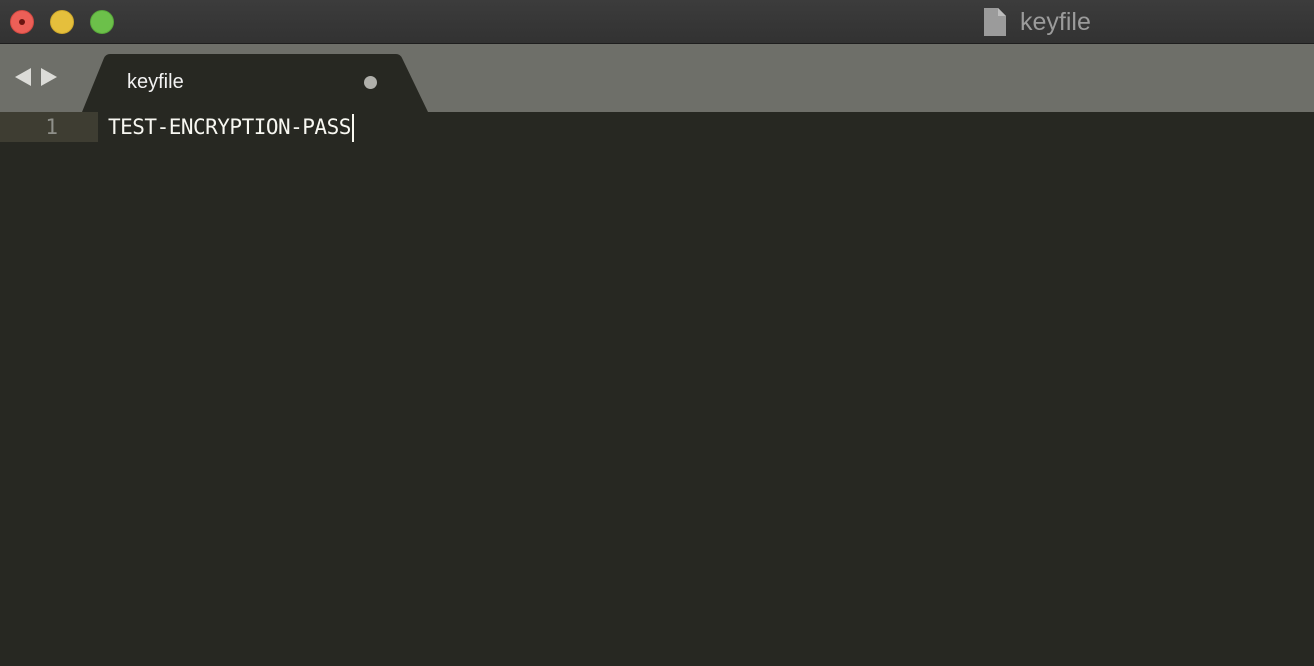 This screenshot has height=666, width=1314. What do you see at coordinates (49, 77) in the screenshot?
I see `next-tab-arrow-icon` at bounding box center [49, 77].